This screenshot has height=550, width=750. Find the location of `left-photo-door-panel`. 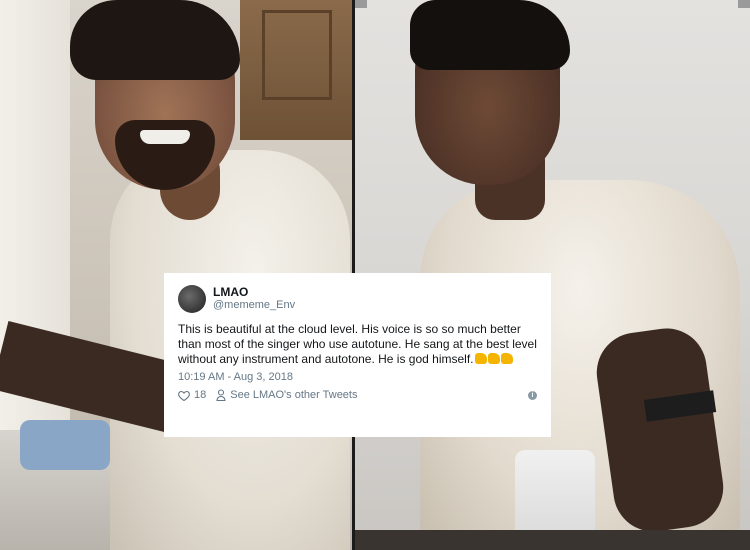

left-photo-door-panel is located at coordinates (297, 55).